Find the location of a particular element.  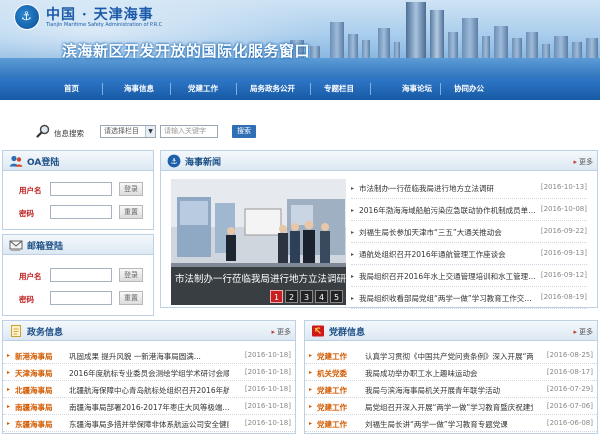

gov-info-tag: 南疆海事局 is located at coordinates (34, 407).